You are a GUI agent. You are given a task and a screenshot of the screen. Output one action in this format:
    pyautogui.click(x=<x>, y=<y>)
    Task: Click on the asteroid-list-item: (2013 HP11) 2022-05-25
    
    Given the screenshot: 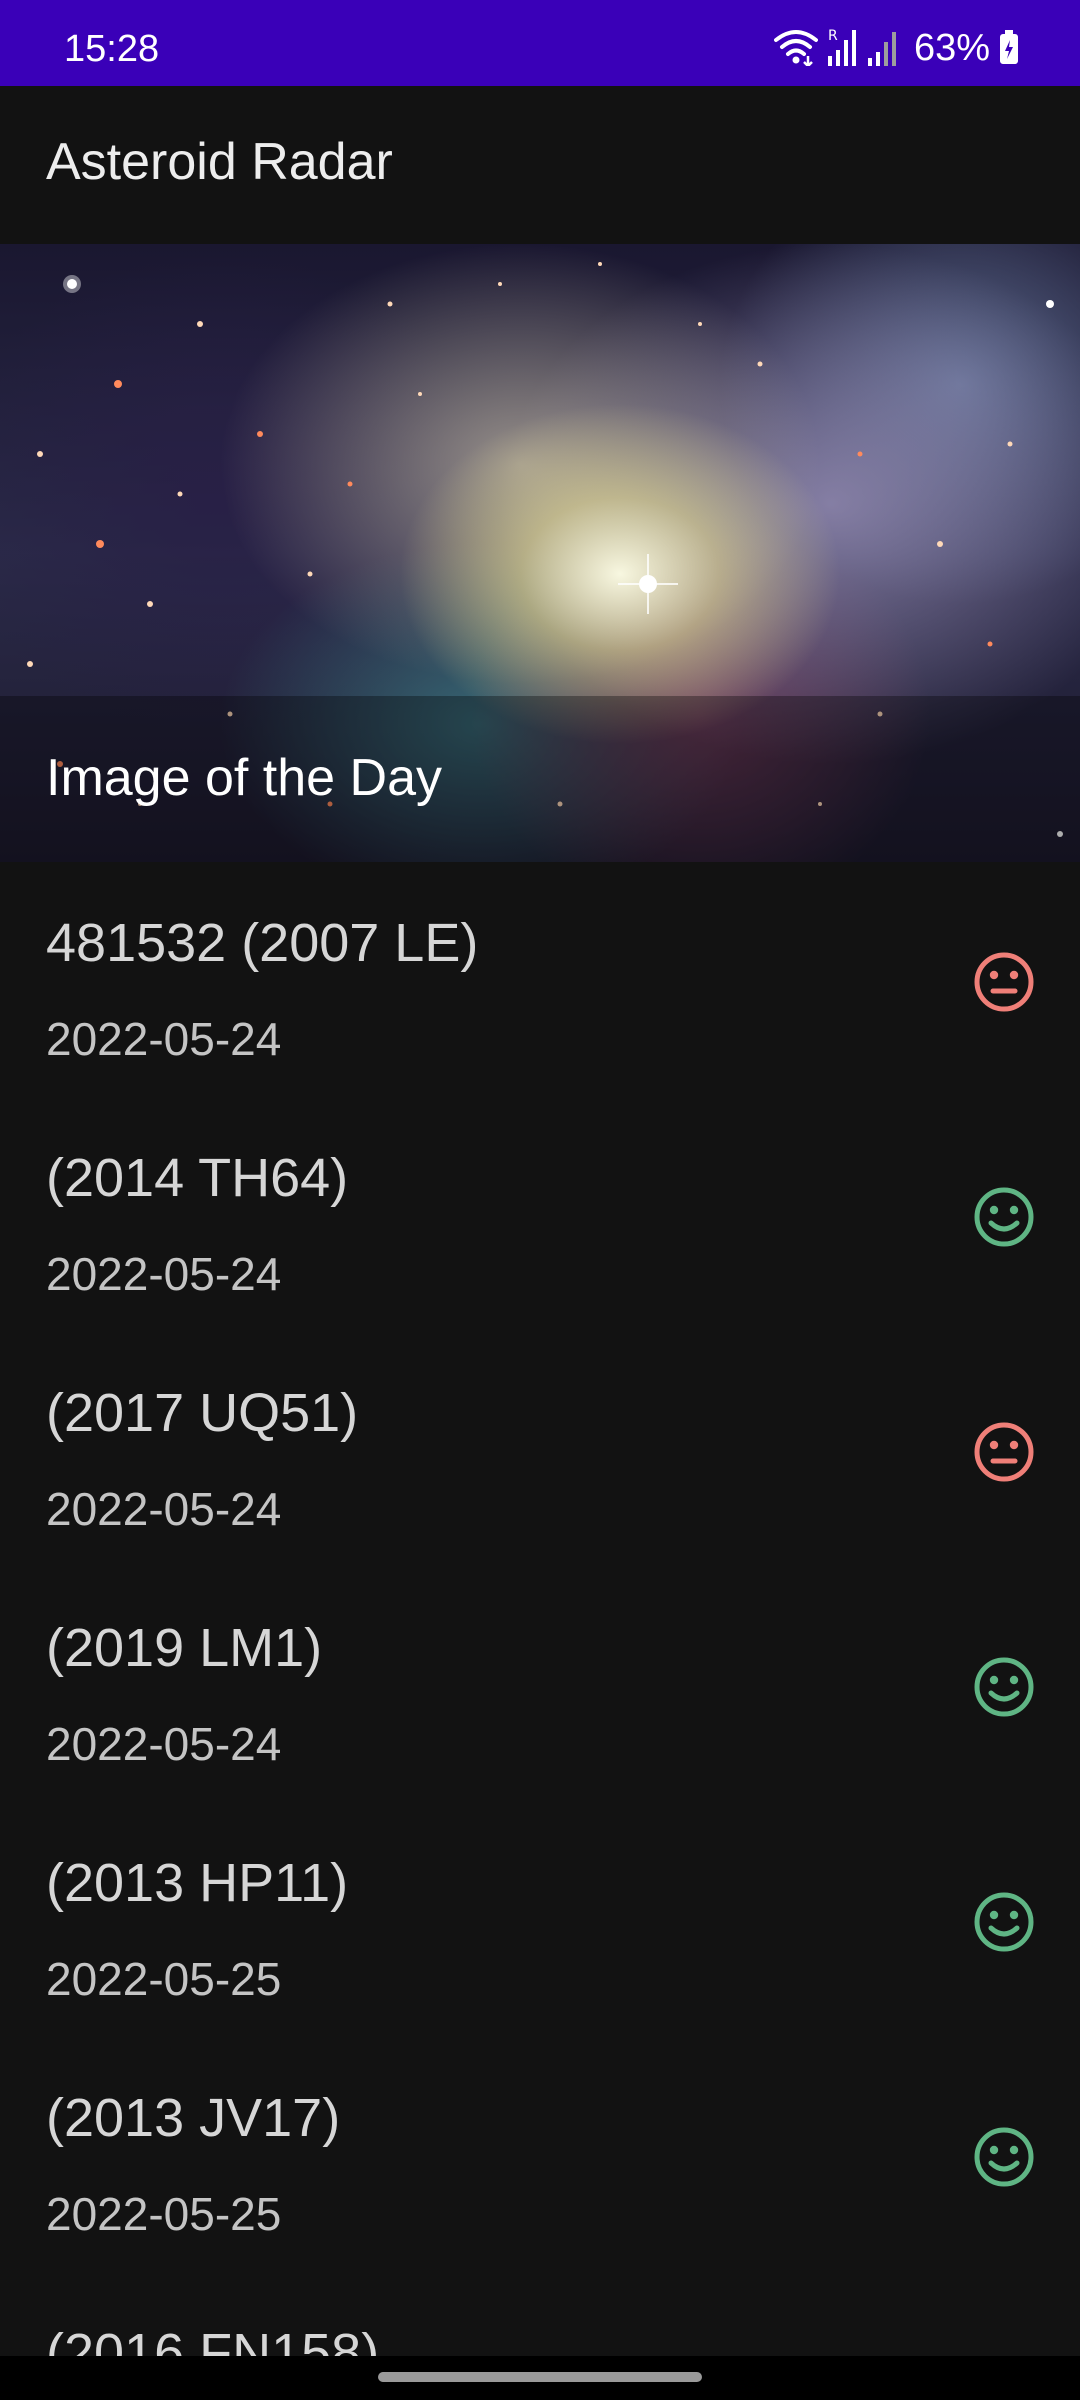 What is the action you would take?
    pyautogui.click(x=540, y=1919)
    